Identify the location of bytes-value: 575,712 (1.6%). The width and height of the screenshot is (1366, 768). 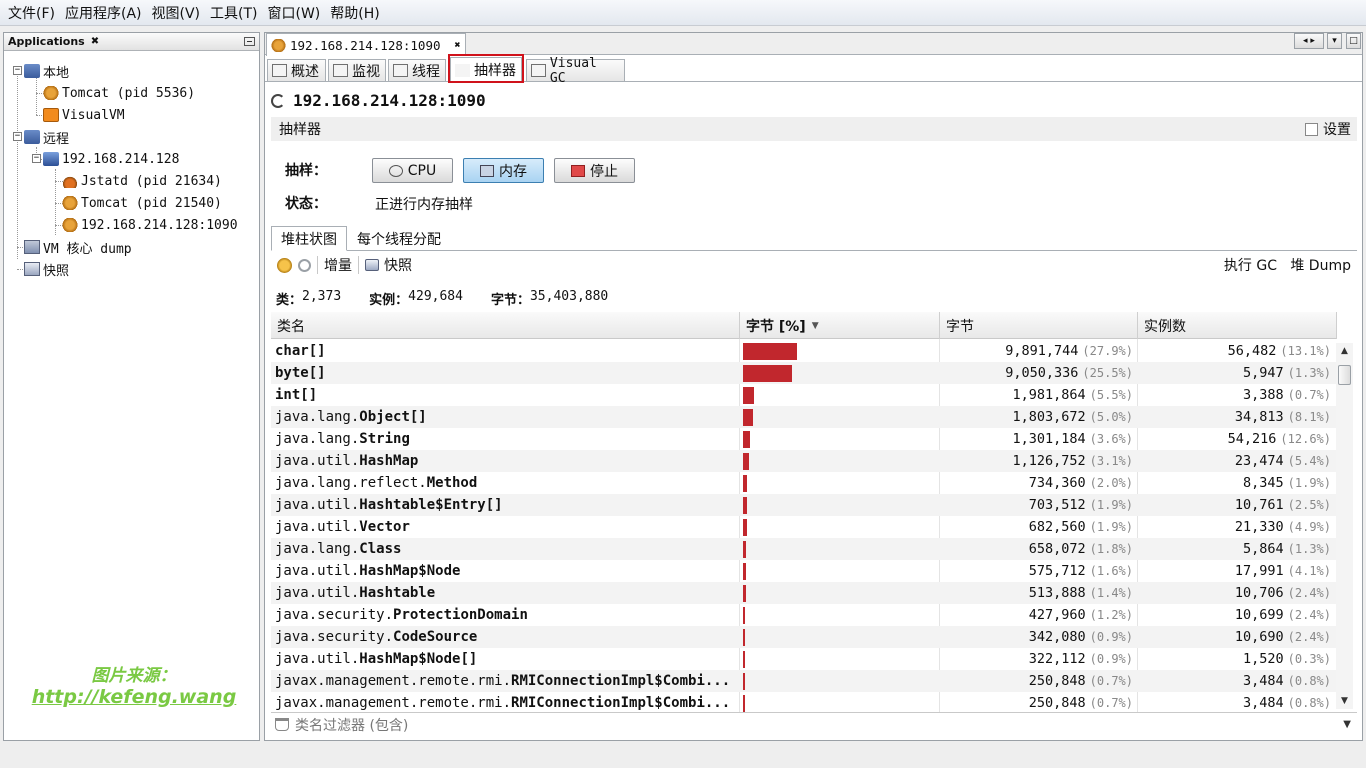
(1080, 571).